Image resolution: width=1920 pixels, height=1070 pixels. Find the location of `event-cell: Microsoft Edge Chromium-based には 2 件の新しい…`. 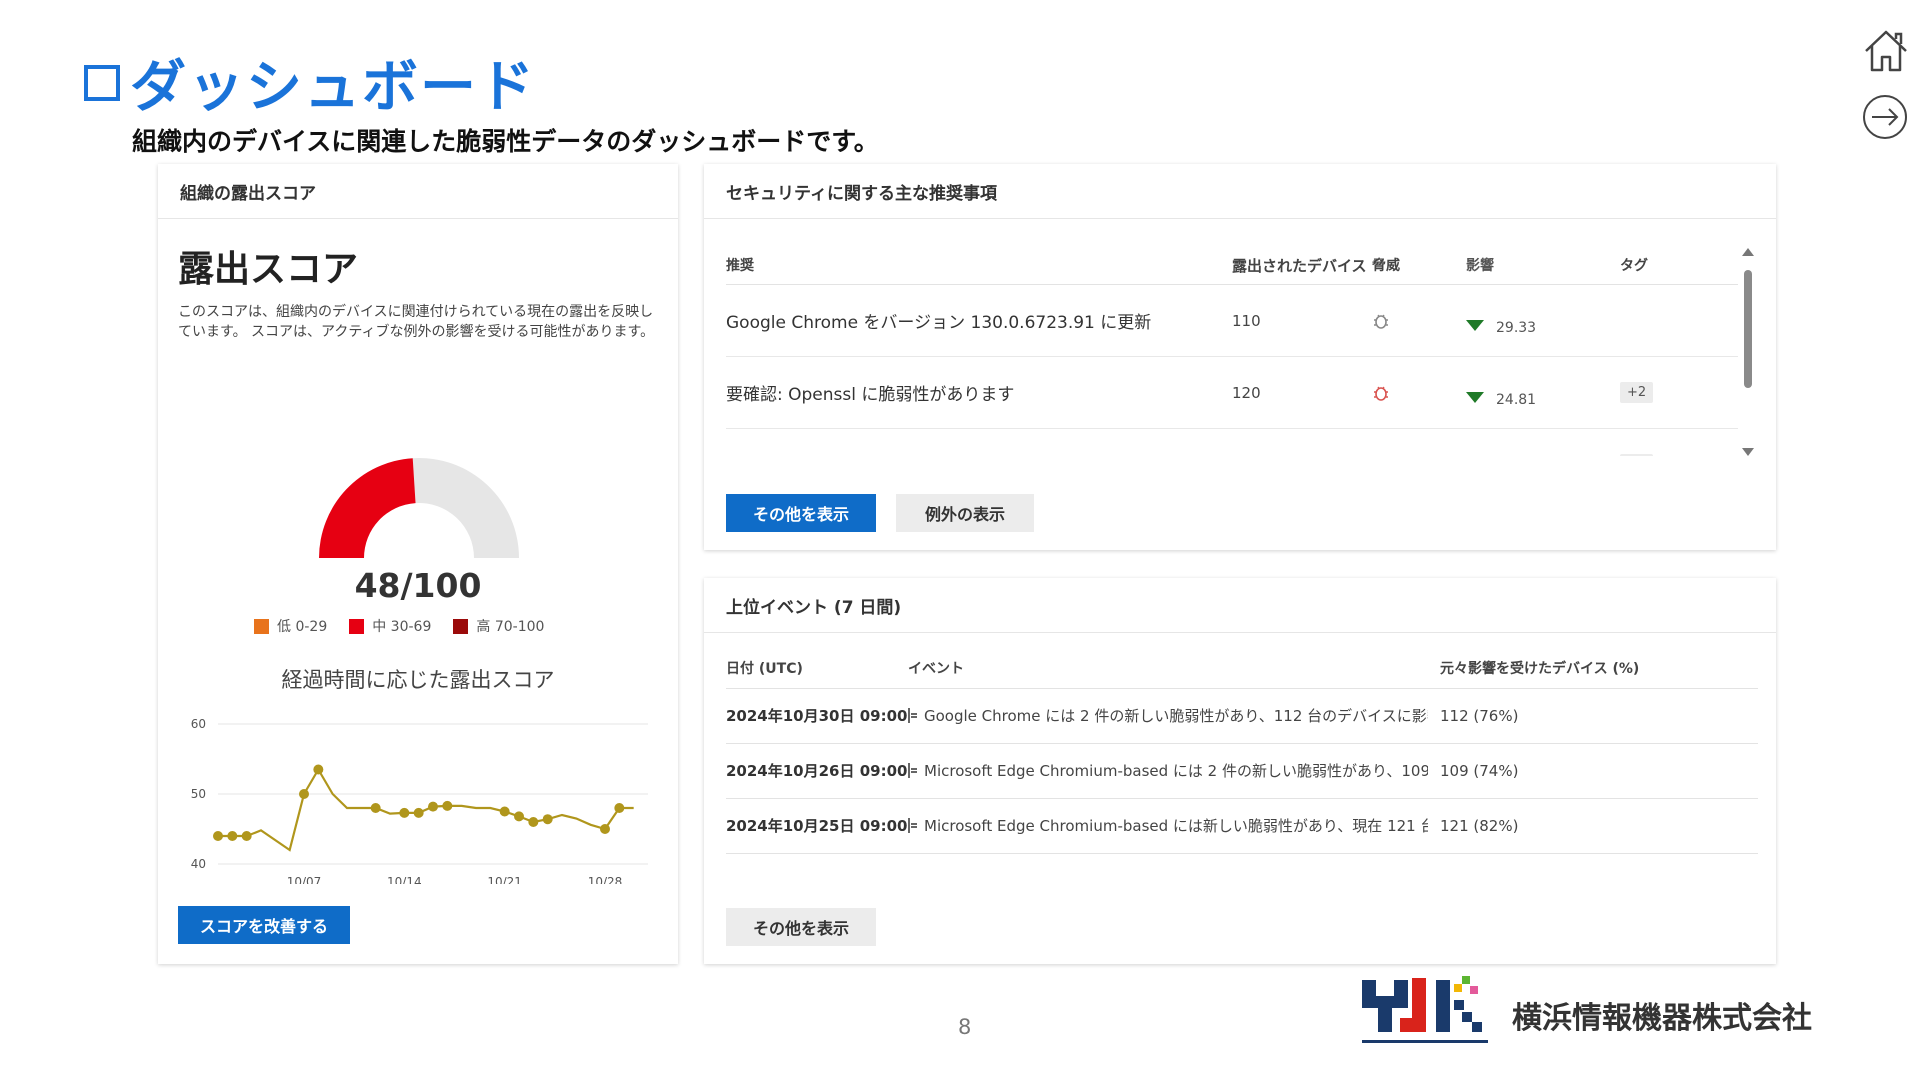

event-cell: Microsoft Edge Chromium-based には 2 件の新しい… is located at coordinates (1168, 770).